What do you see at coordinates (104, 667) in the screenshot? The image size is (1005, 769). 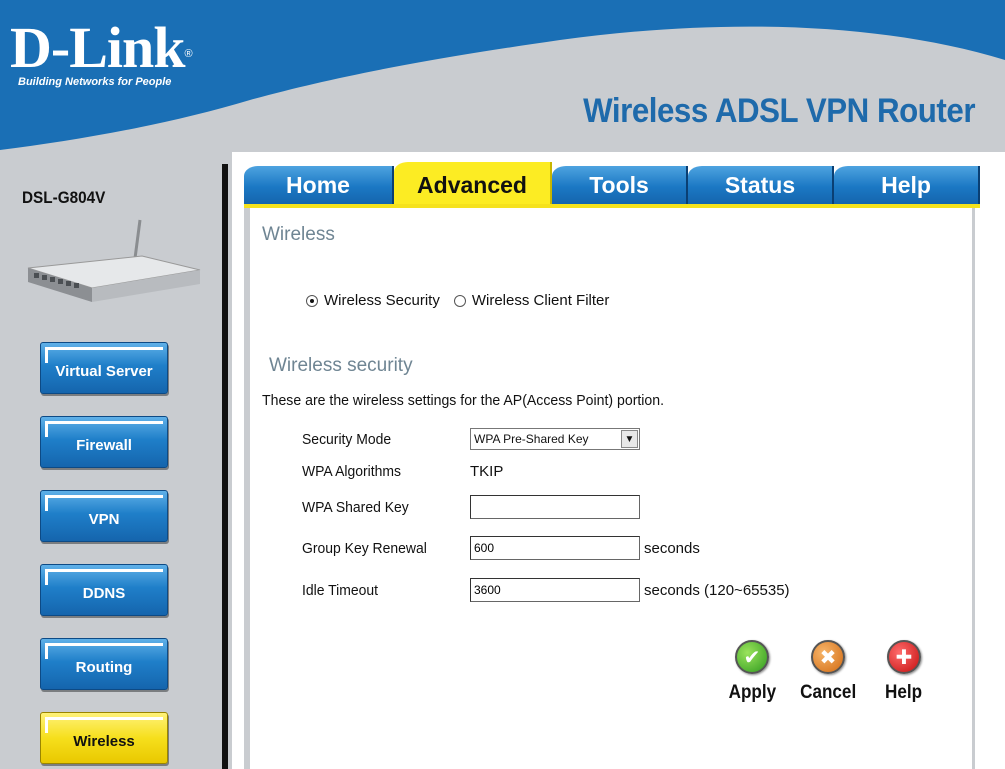 I see `sidebar-item-label: Routing` at bounding box center [104, 667].